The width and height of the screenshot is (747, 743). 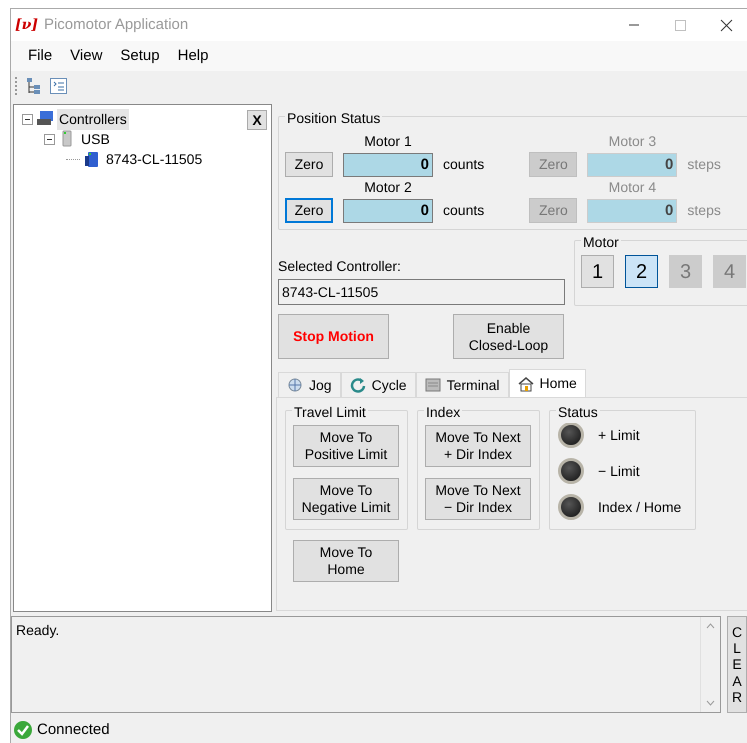 What do you see at coordinates (388, 141) in the screenshot?
I see `motor-label: Motor 1` at bounding box center [388, 141].